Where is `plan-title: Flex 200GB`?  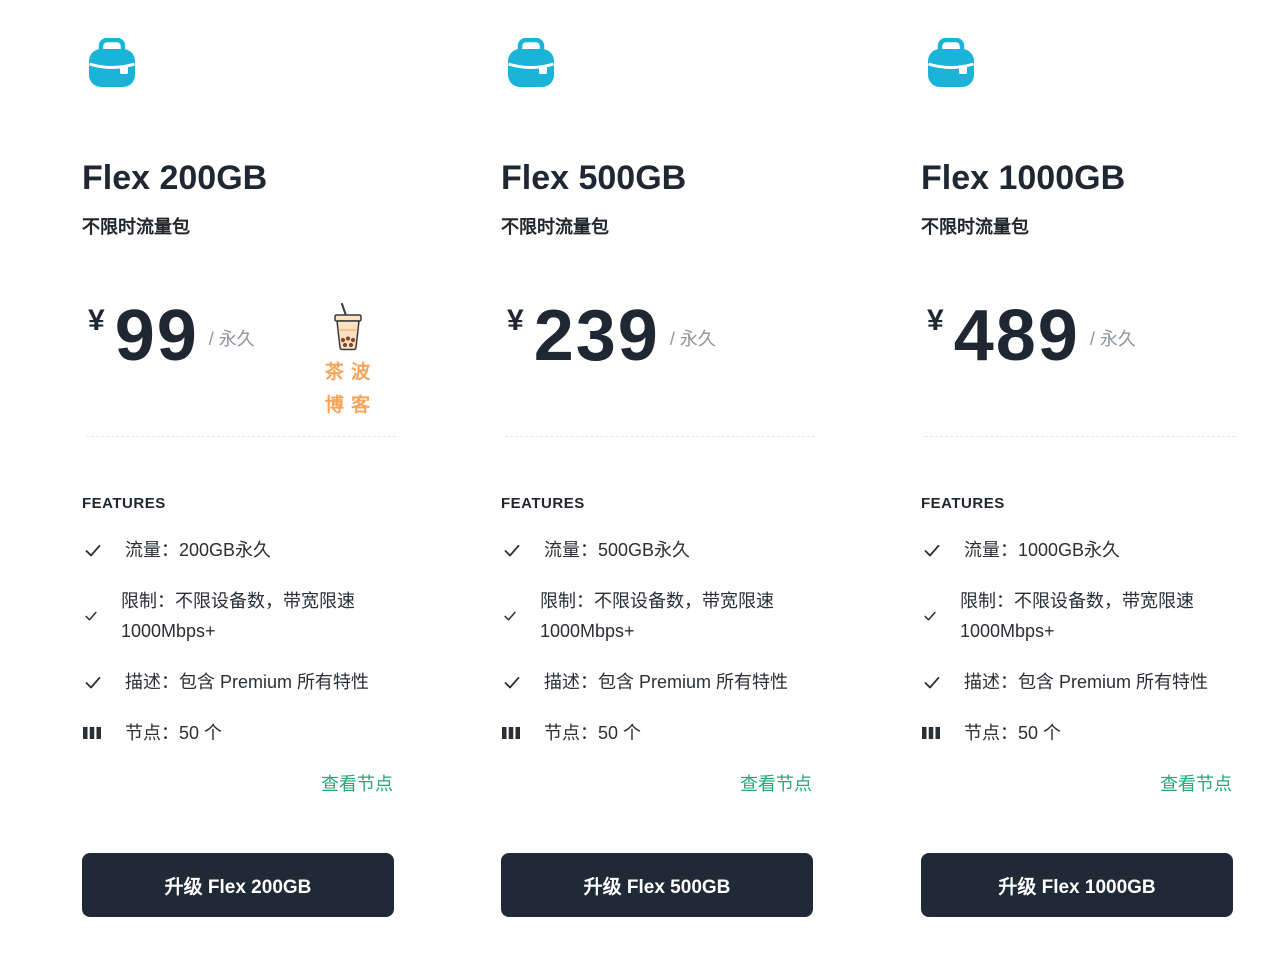 plan-title: Flex 200GB is located at coordinates (175, 178).